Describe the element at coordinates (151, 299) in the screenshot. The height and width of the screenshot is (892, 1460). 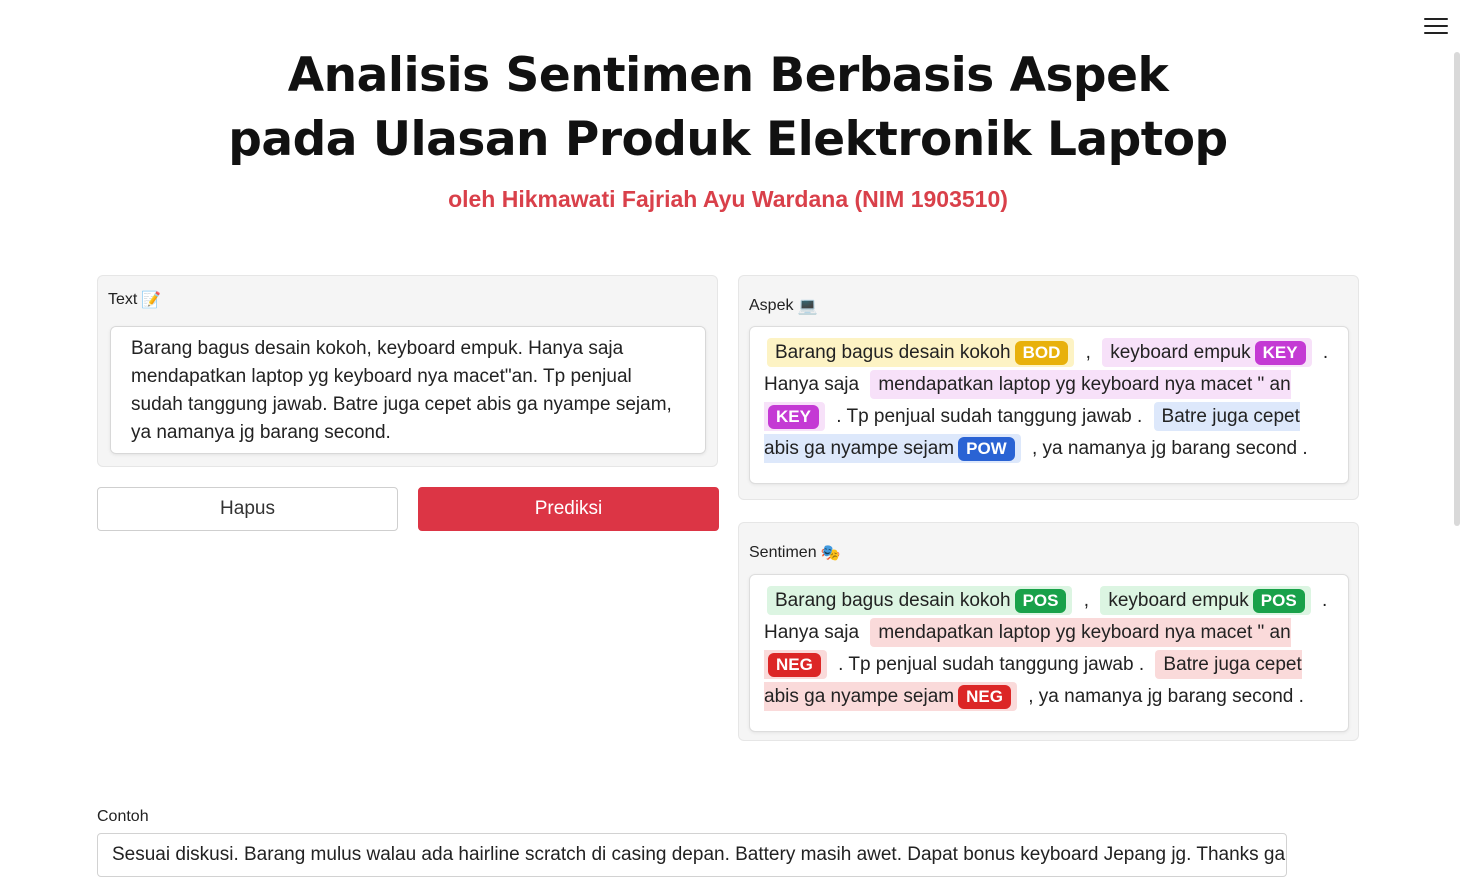
I see `memo-icon: 📝` at that location.